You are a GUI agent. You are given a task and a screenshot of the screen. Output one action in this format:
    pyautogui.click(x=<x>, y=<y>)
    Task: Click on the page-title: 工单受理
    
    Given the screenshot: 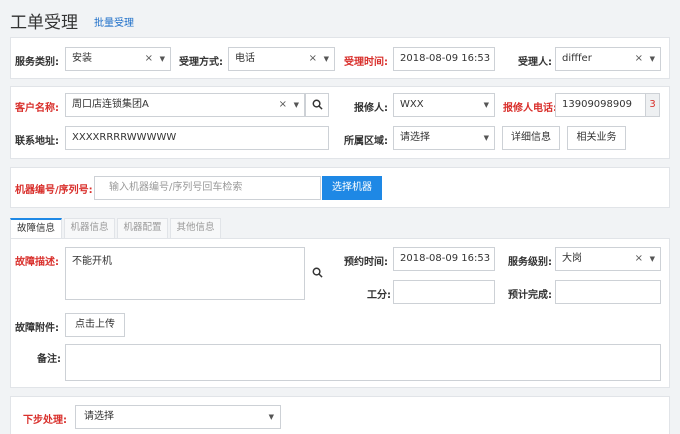 What is the action you would take?
    pyautogui.click(x=44, y=23)
    